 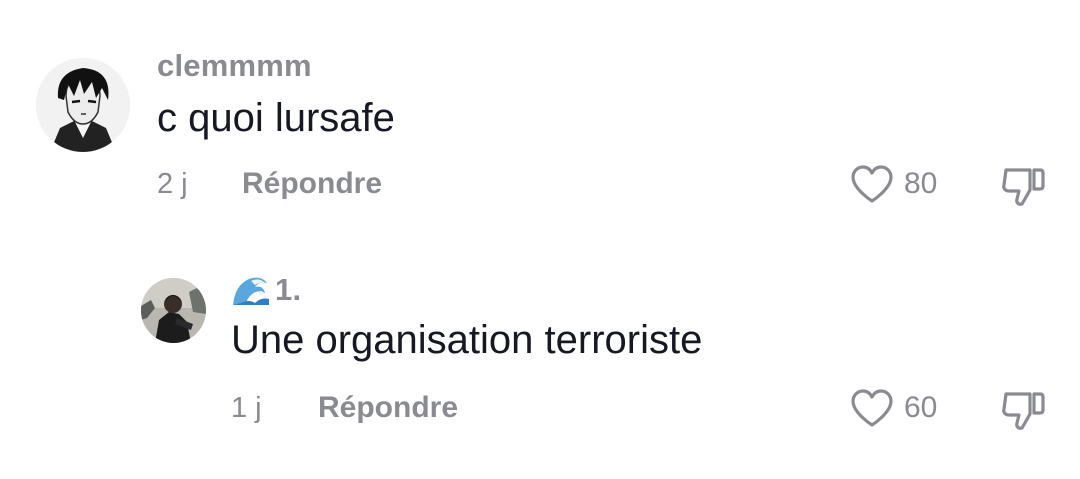 I want to click on reply-timestamp: 1 j, so click(x=246, y=408).